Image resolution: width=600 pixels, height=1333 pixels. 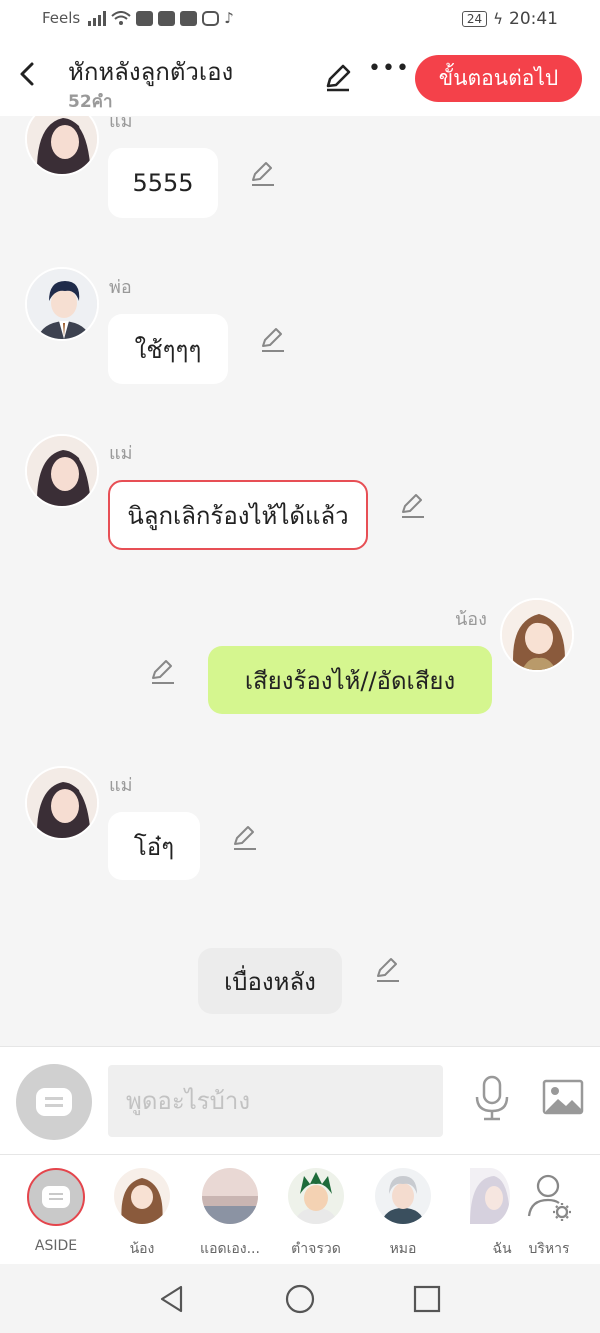 I want to click on character-label: ตำจรวด, so click(x=316, y=1249).